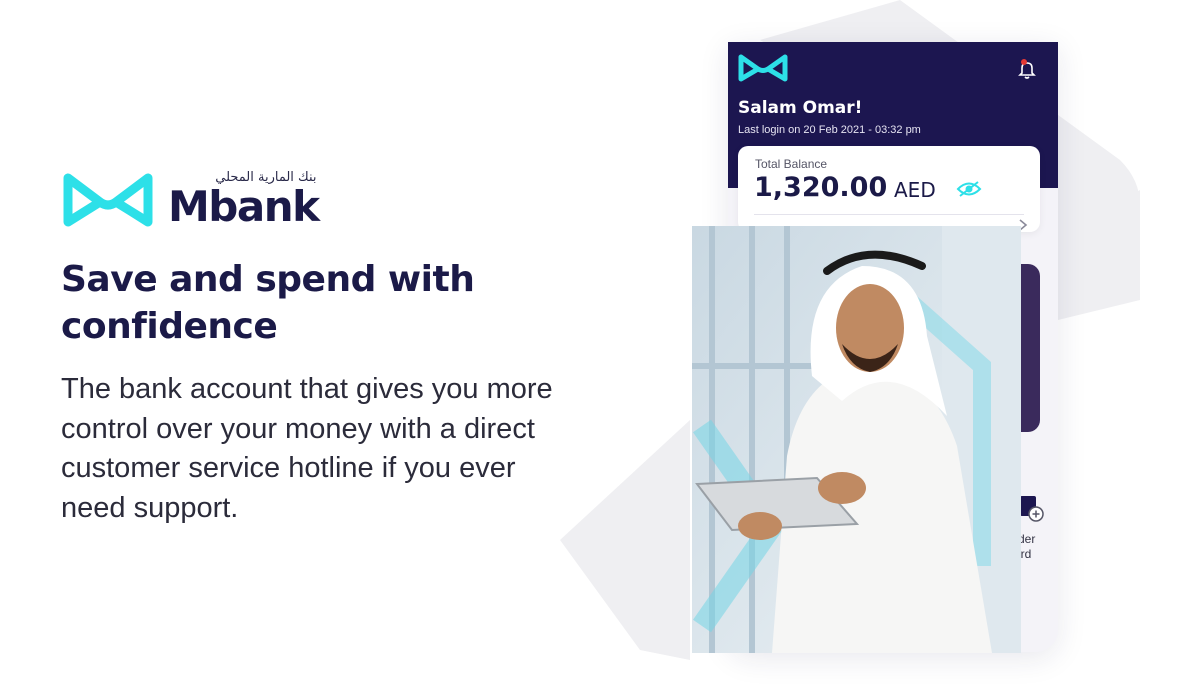  Describe the element at coordinates (1027, 69) in the screenshot. I see `bell-icon` at that location.